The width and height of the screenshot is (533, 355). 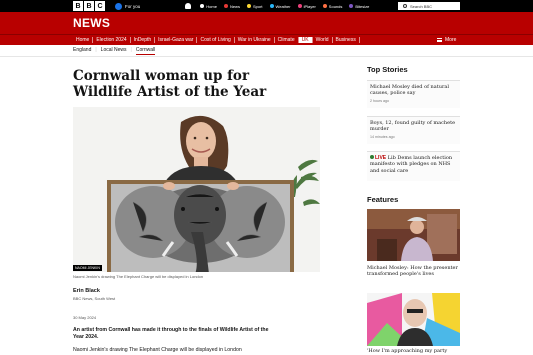 What do you see at coordinates (266, 23) in the screenshot?
I see `news-banner: NEWS` at bounding box center [266, 23].